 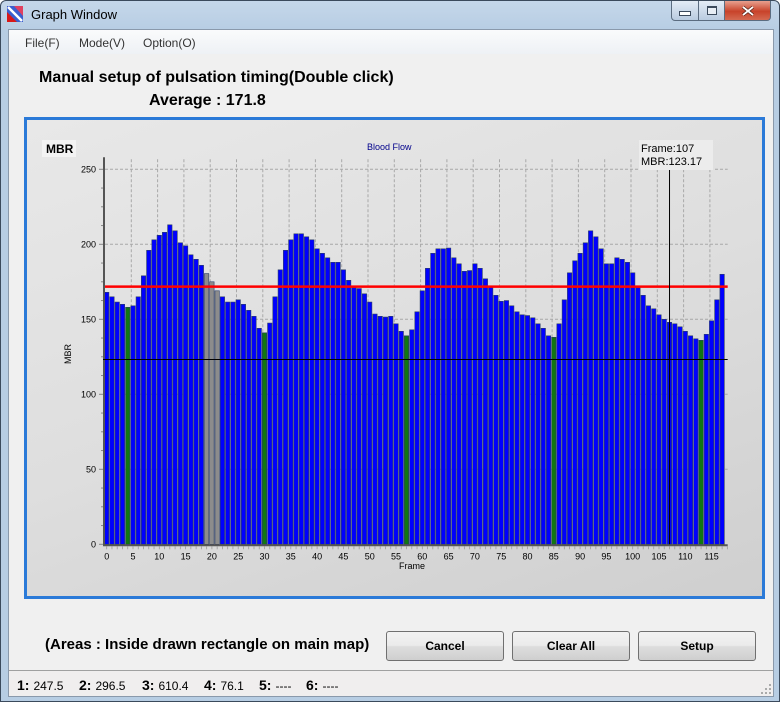 I want to click on x-tick-label: 35, so click(x=291, y=556).